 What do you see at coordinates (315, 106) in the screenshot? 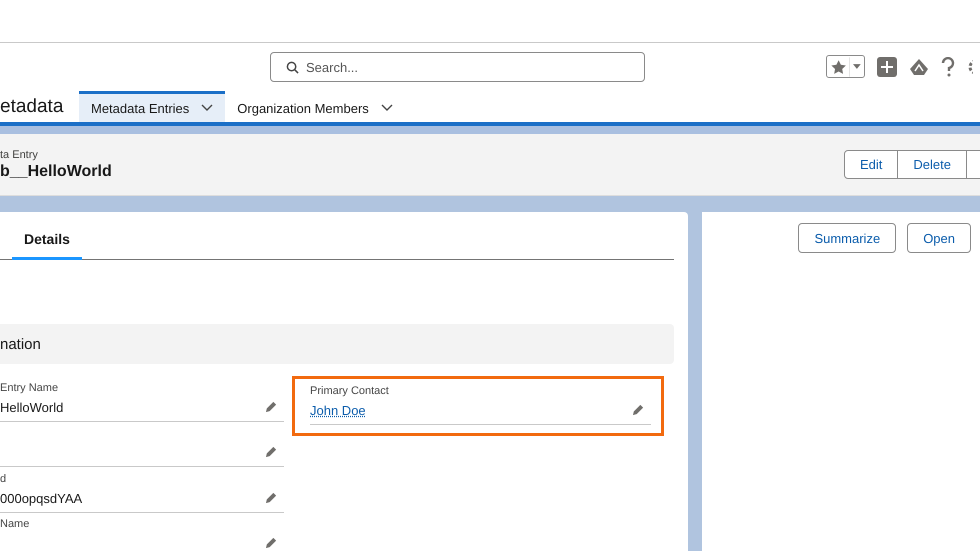
I see `nav-tab: Organization Members` at bounding box center [315, 106].